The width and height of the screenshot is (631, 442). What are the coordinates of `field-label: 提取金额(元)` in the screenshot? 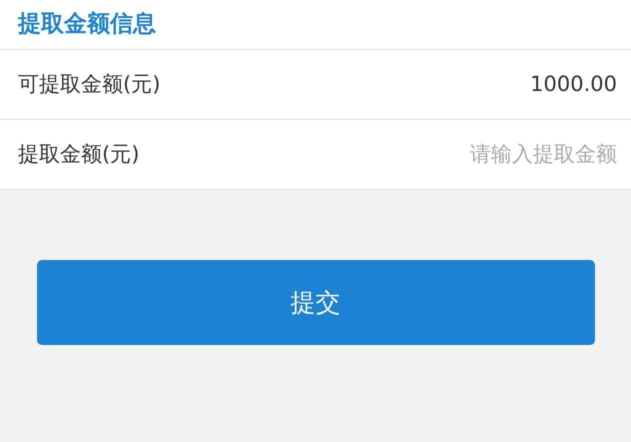 It's located at (79, 154).